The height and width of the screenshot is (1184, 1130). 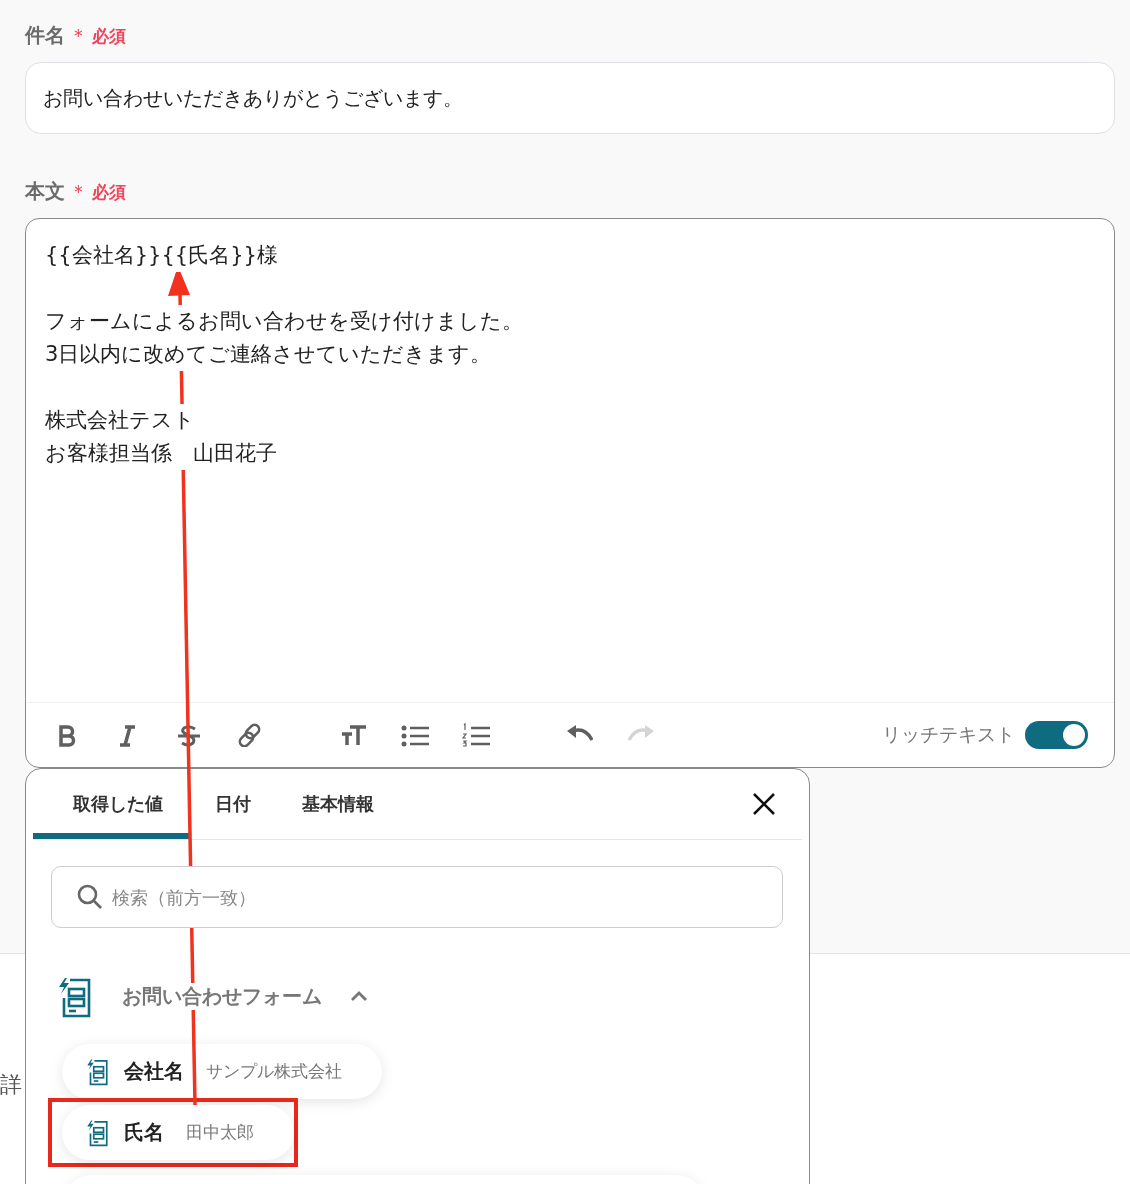 I want to click on numbered-list-icon, so click(x=476, y=735).